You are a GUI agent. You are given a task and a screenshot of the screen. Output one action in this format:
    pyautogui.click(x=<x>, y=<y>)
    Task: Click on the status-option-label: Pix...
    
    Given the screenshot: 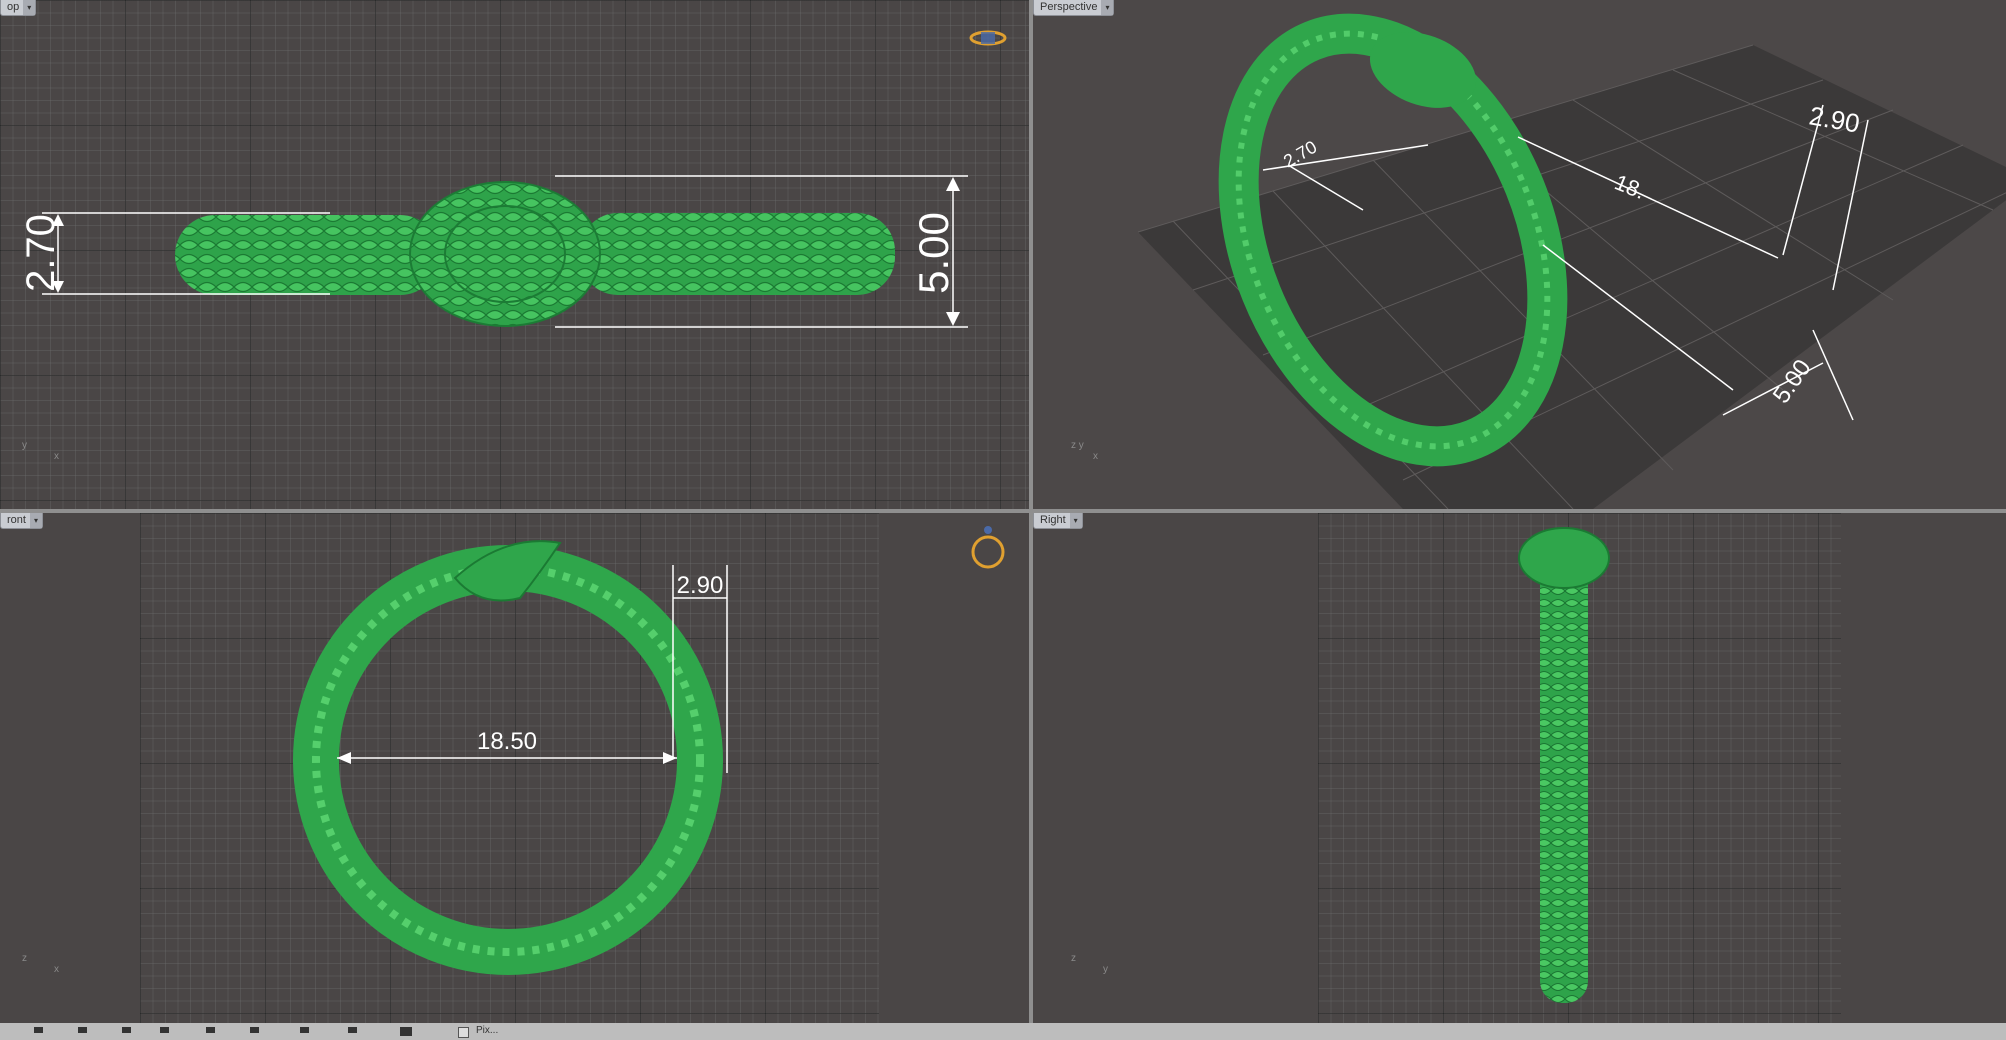 What is the action you would take?
    pyautogui.click(x=487, y=1030)
    